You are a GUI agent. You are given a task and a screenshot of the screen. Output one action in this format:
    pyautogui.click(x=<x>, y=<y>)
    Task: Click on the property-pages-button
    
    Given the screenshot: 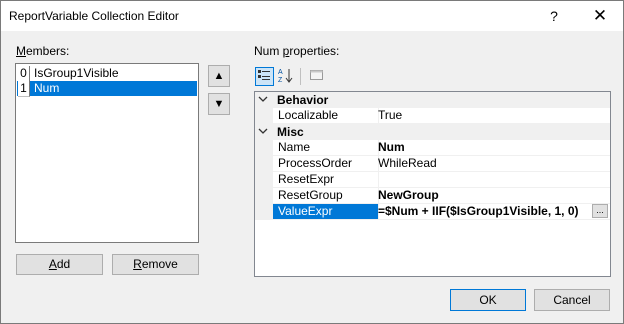 What is the action you would take?
    pyautogui.click(x=316, y=76)
    